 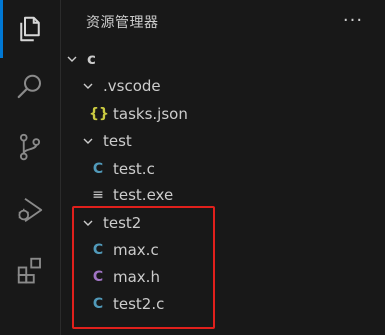 I want to click on tree-file-label: test.c, so click(x=134, y=169).